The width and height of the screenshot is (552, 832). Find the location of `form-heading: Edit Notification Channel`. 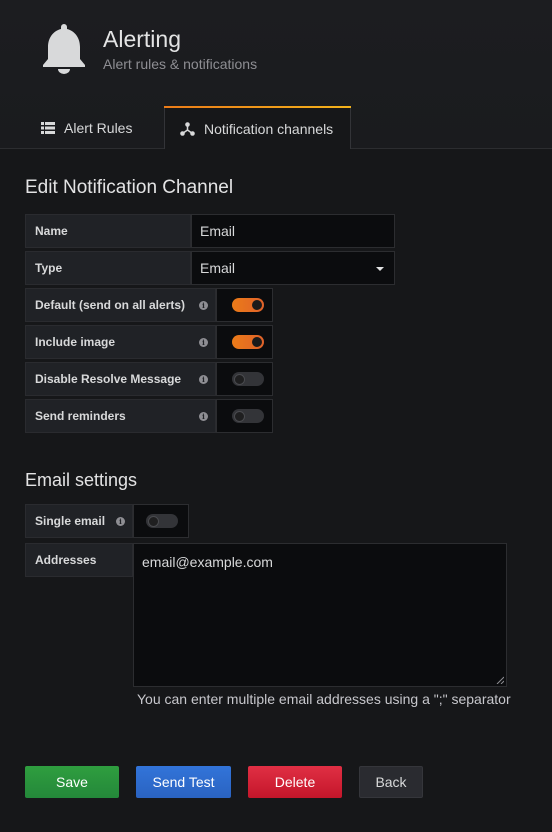

form-heading: Edit Notification Channel is located at coordinates (129, 187).